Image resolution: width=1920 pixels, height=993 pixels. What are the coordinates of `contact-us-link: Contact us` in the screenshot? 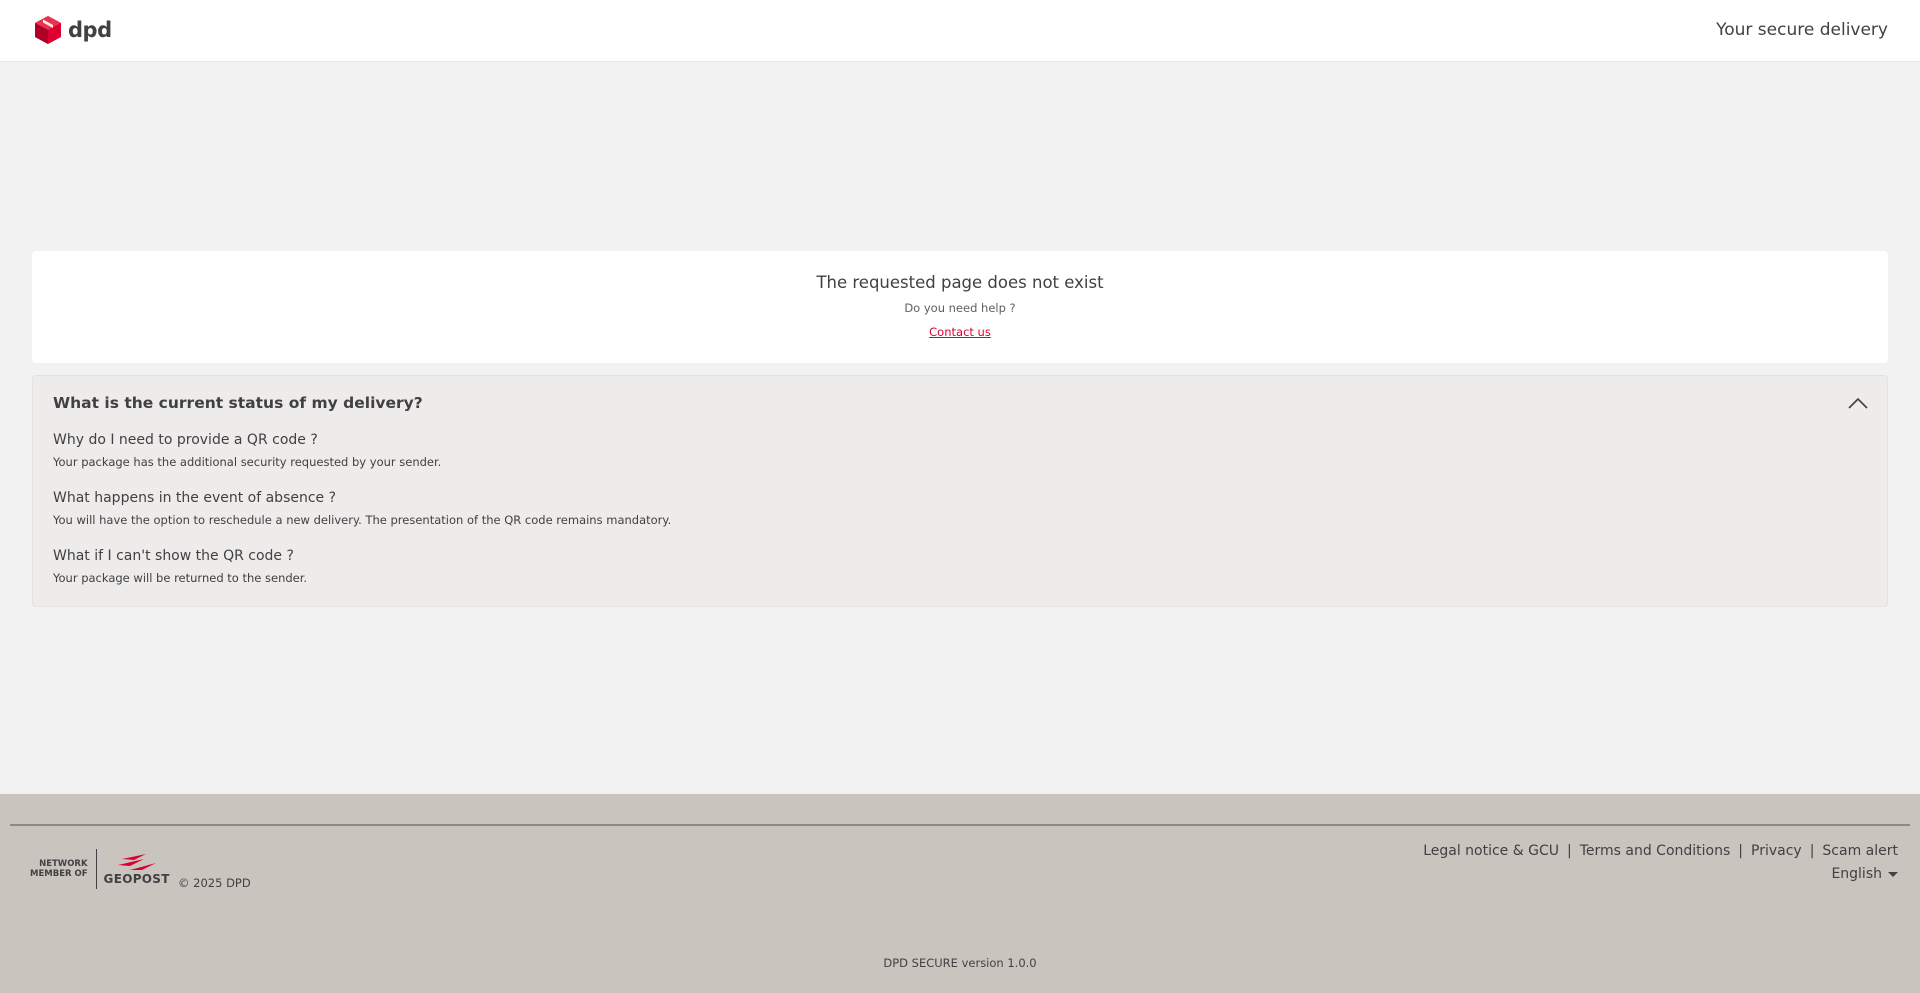 It's located at (960, 332).